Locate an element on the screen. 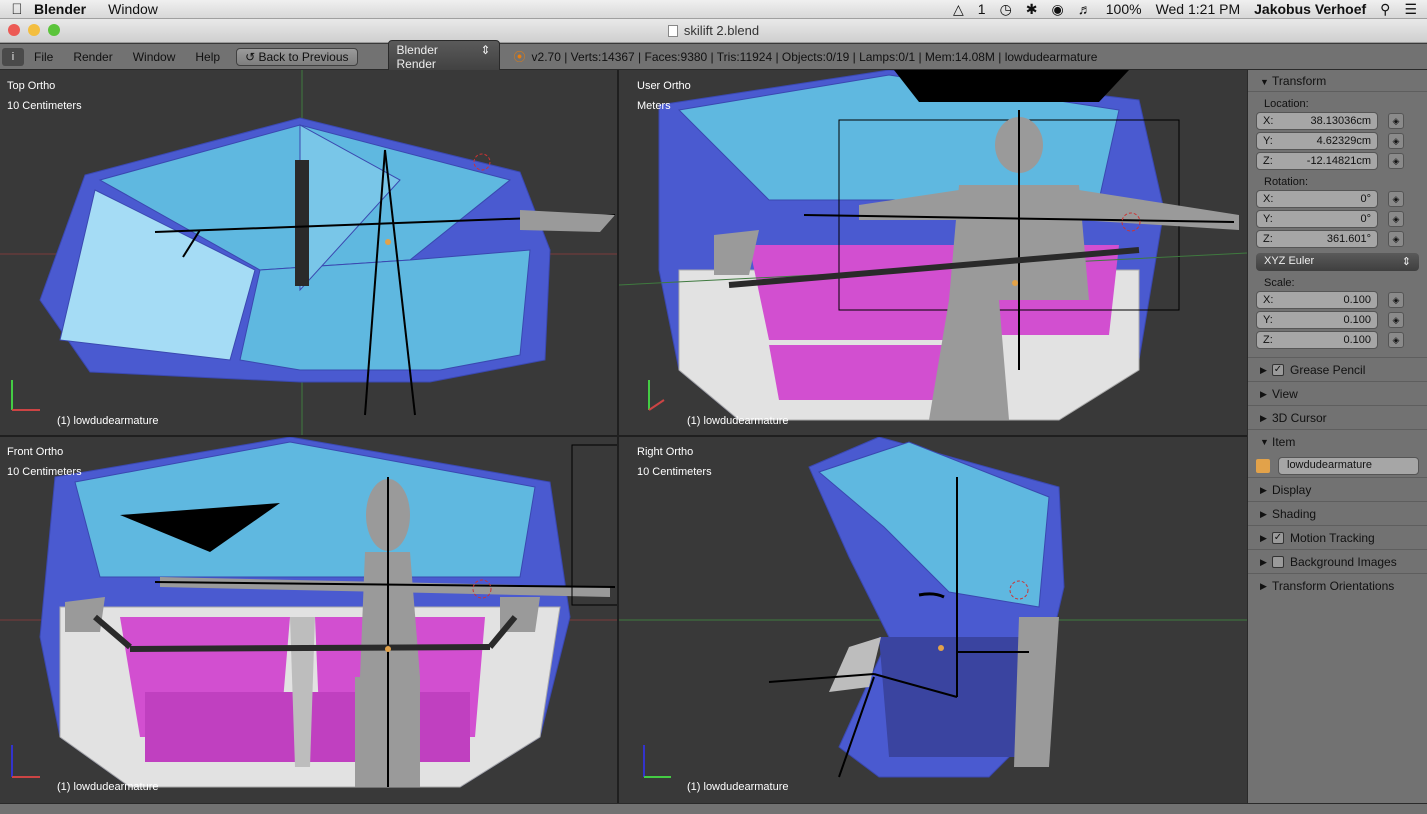  motion-tracking-section: ▶ ✓ Motion Tracking is located at coordinates (1337, 537).